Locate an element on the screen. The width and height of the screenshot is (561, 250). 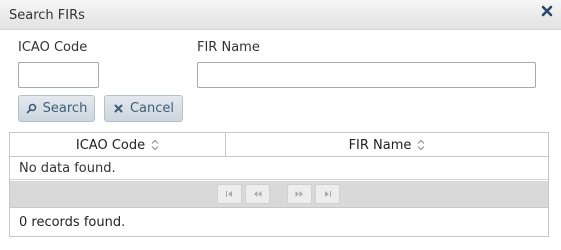
column-header-label: FIR Name is located at coordinates (380, 145).